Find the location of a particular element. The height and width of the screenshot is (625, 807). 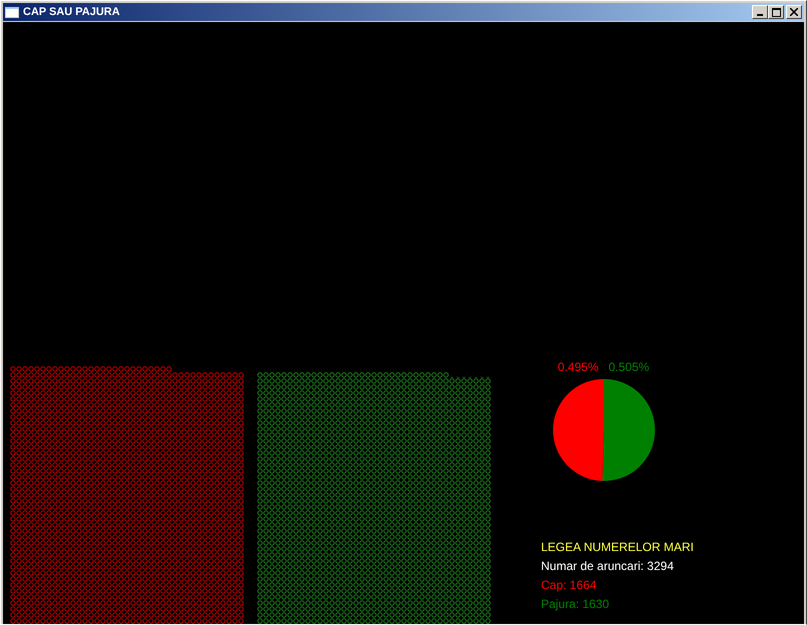

maximize-icon is located at coordinates (776, 12).